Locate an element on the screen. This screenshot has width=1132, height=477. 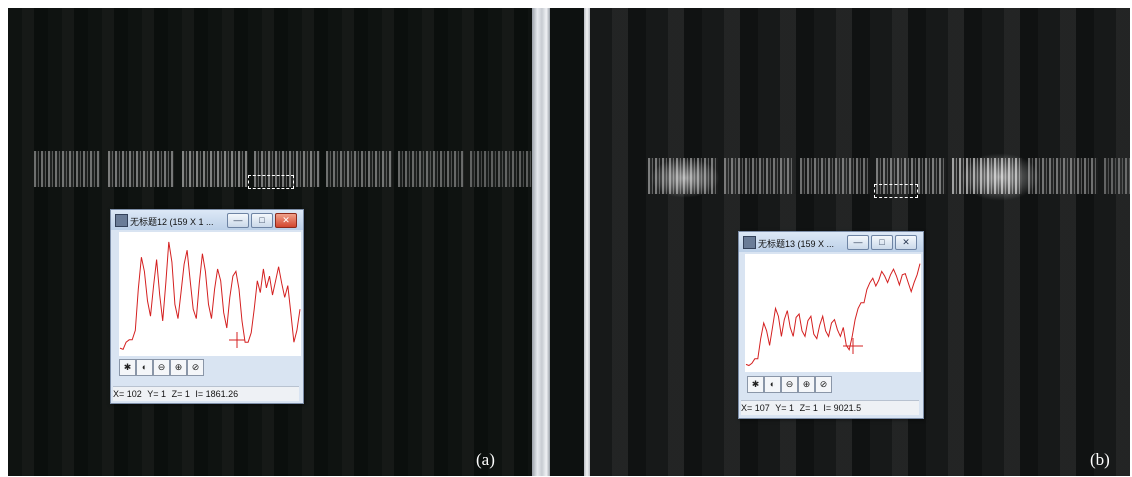
intensity-readout: I= 1861.26 is located at coordinates (217, 394).